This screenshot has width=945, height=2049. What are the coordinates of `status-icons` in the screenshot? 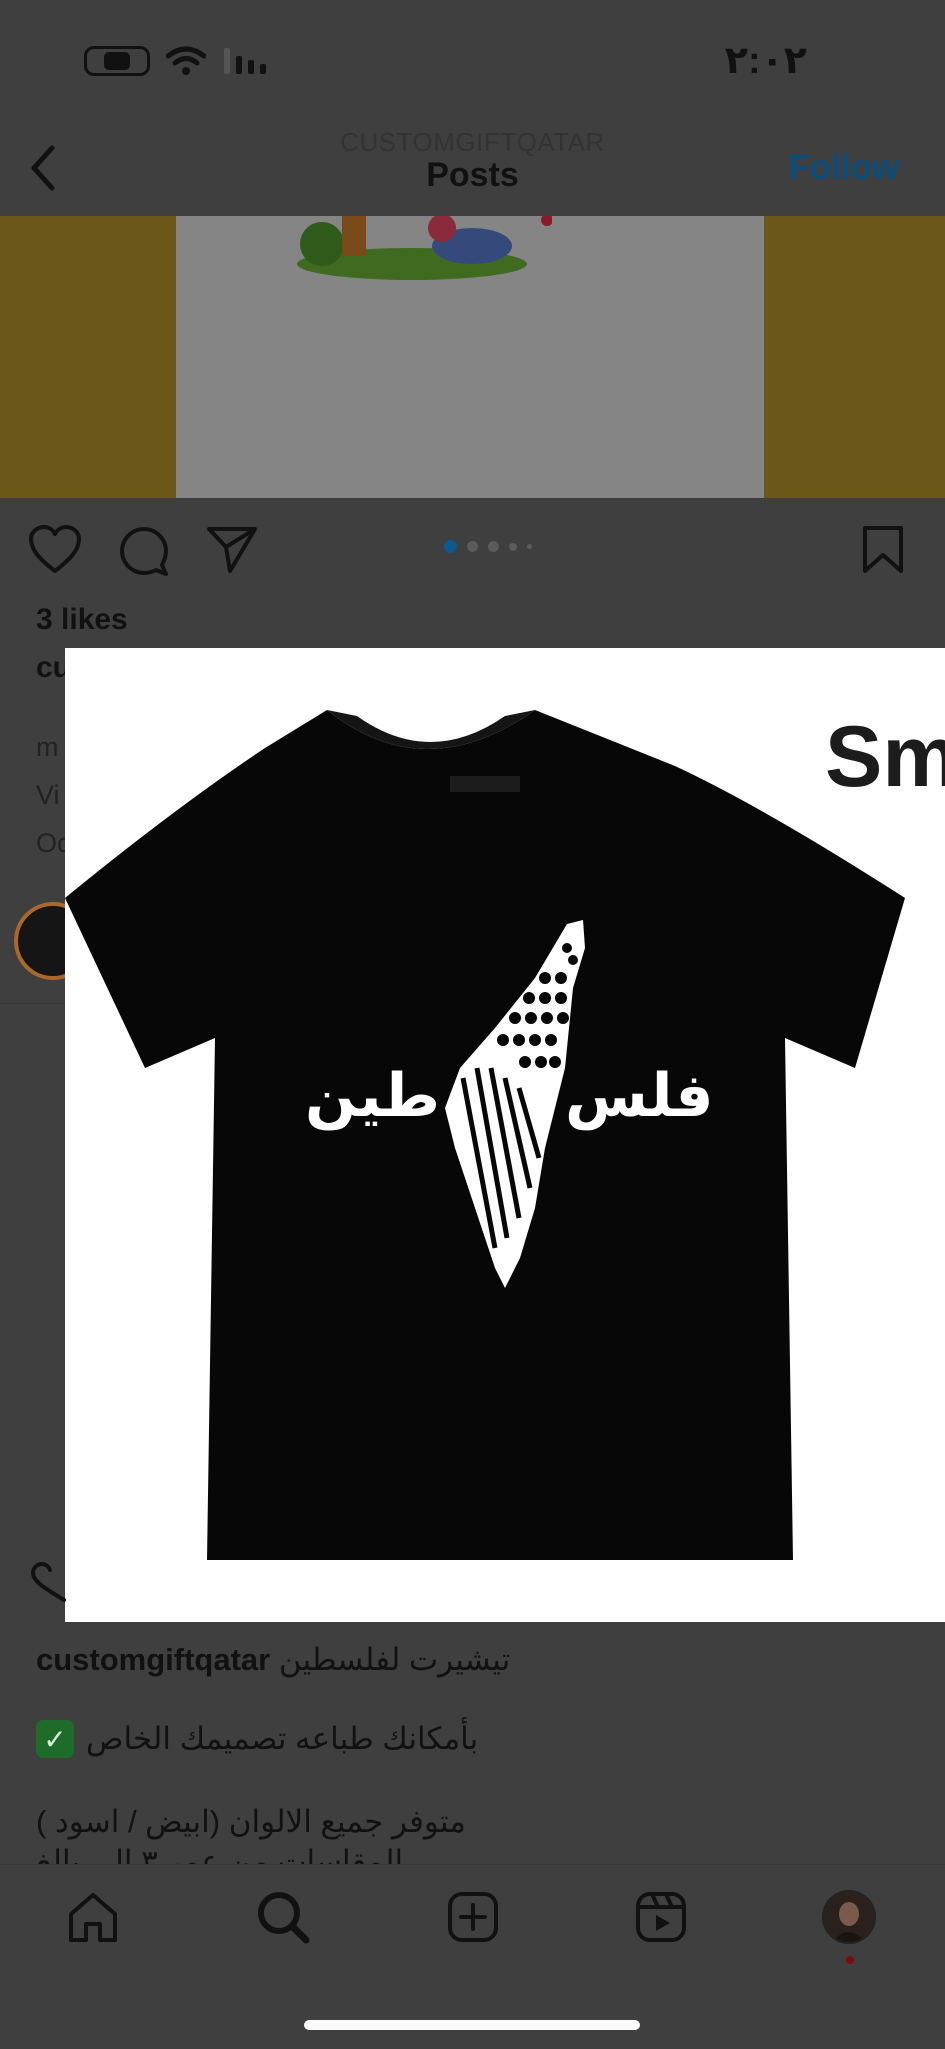 It's located at (178, 61).